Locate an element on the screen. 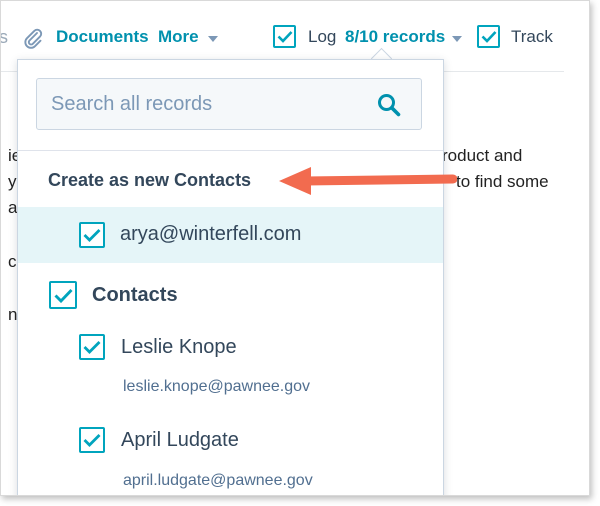 The width and height of the screenshot is (600, 506). paperclip-icon is located at coordinates (33, 40).